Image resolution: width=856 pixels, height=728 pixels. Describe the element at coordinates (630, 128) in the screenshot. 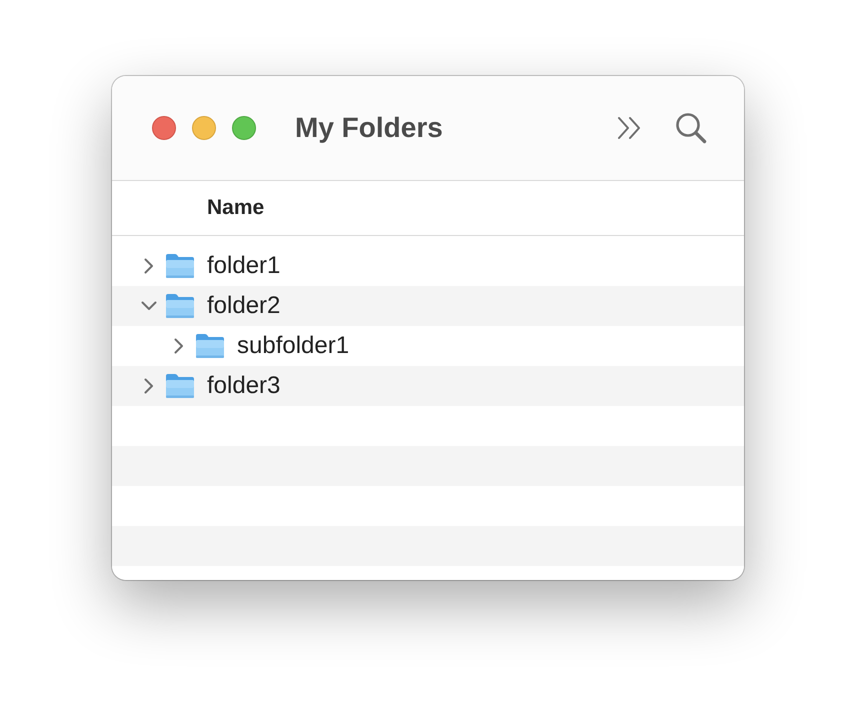

I see `double-chevron-icon` at that location.